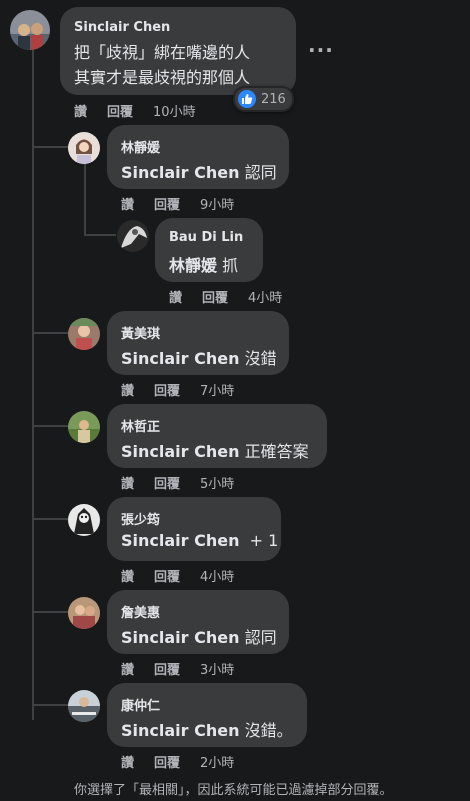  I want to click on reaction-count: 216, so click(273, 99).